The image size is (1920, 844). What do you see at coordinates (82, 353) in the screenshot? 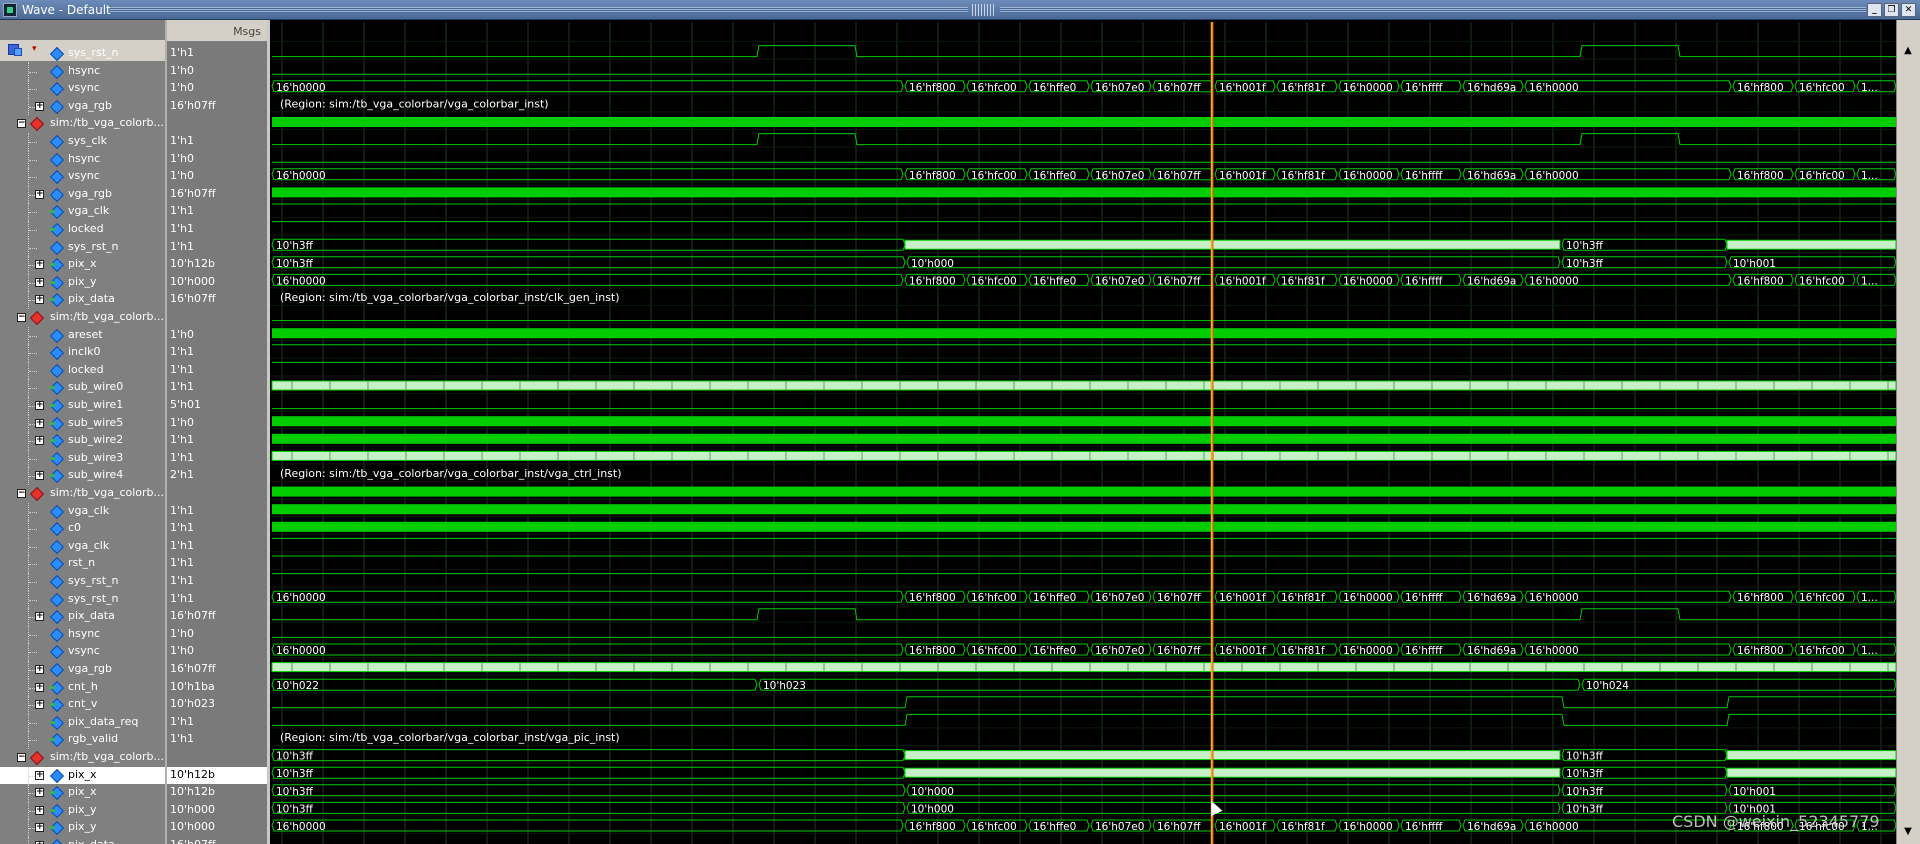
I see `signal-row: inclk0` at bounding box center [82, 353].